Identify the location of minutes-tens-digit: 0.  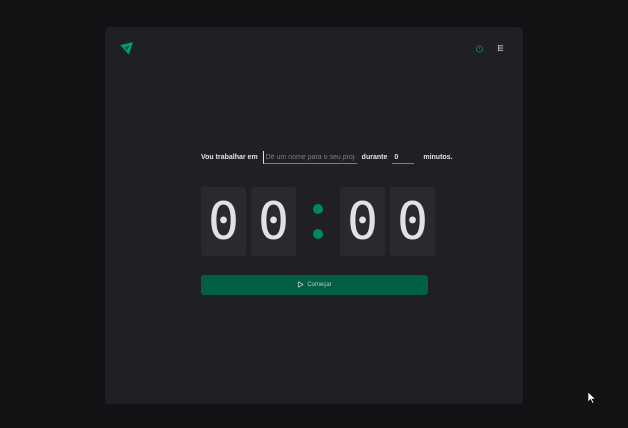
(223, 221).